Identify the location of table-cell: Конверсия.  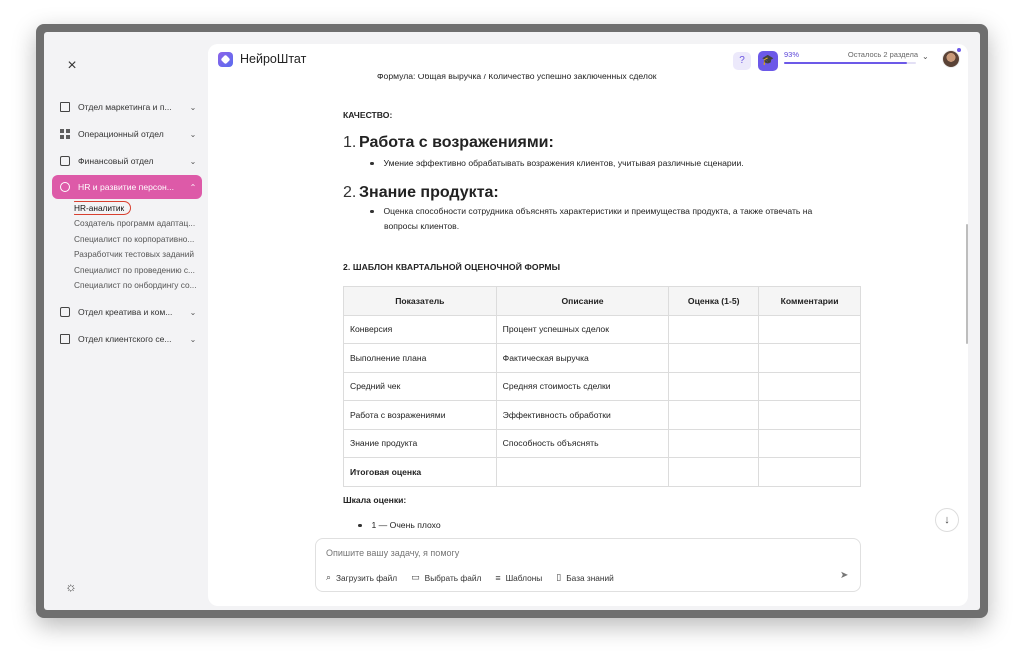
(420, 329).